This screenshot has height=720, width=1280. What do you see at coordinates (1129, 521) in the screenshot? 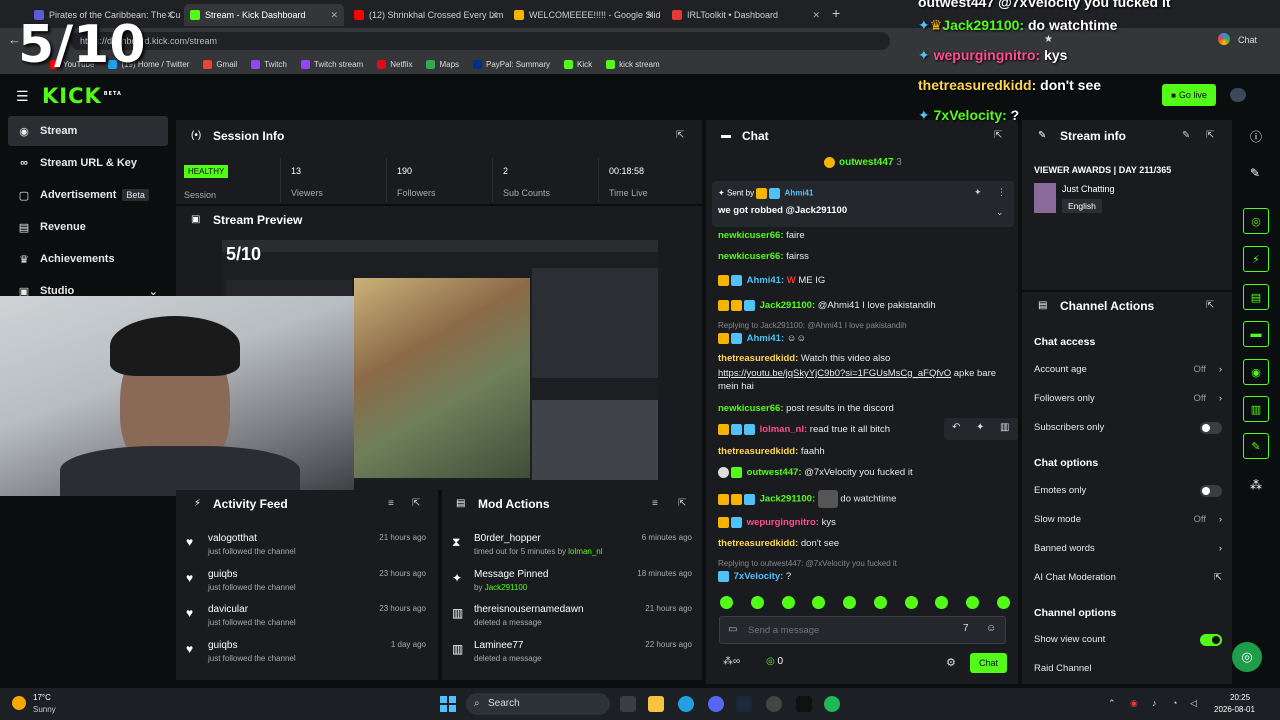
I see `slow-mode-option: Slow mode Off ›` at bounding box center [1129, 521].